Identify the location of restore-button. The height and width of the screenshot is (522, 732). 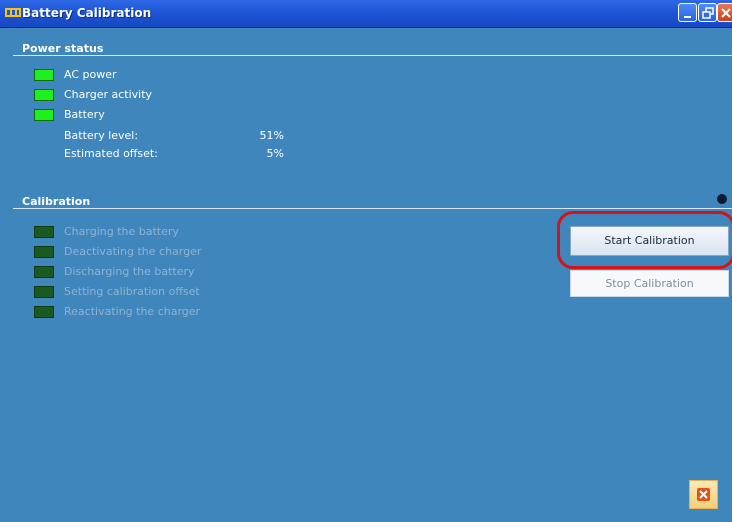
(707, 12).